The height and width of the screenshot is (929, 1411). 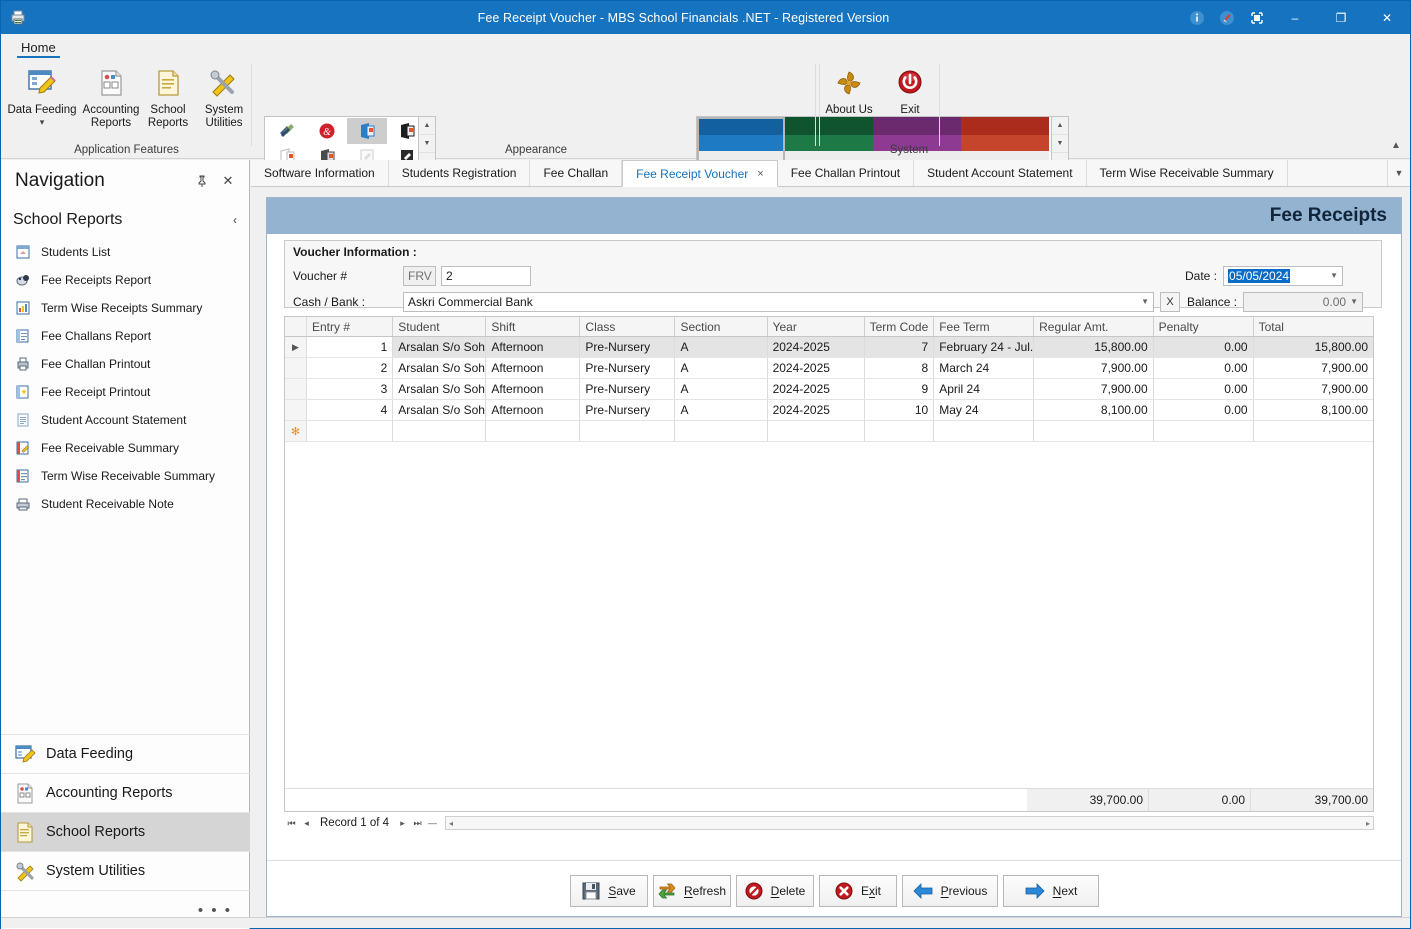 What do you see at coordinates (306, 823) in the screenshot?
I see `previous-record-button: ◂` at bounding box center [306, 823].